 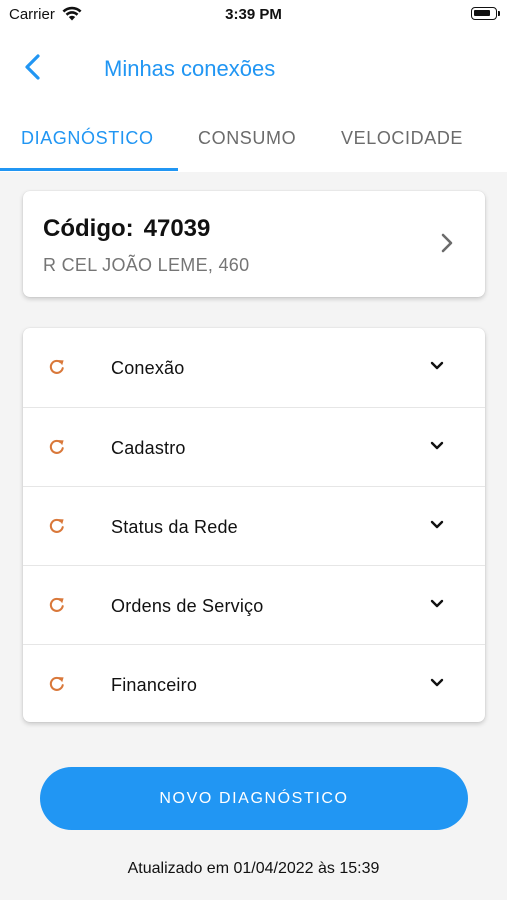 I want to click on diagnostic-label: Ordens de Serviço, so click(x=187, y=606).